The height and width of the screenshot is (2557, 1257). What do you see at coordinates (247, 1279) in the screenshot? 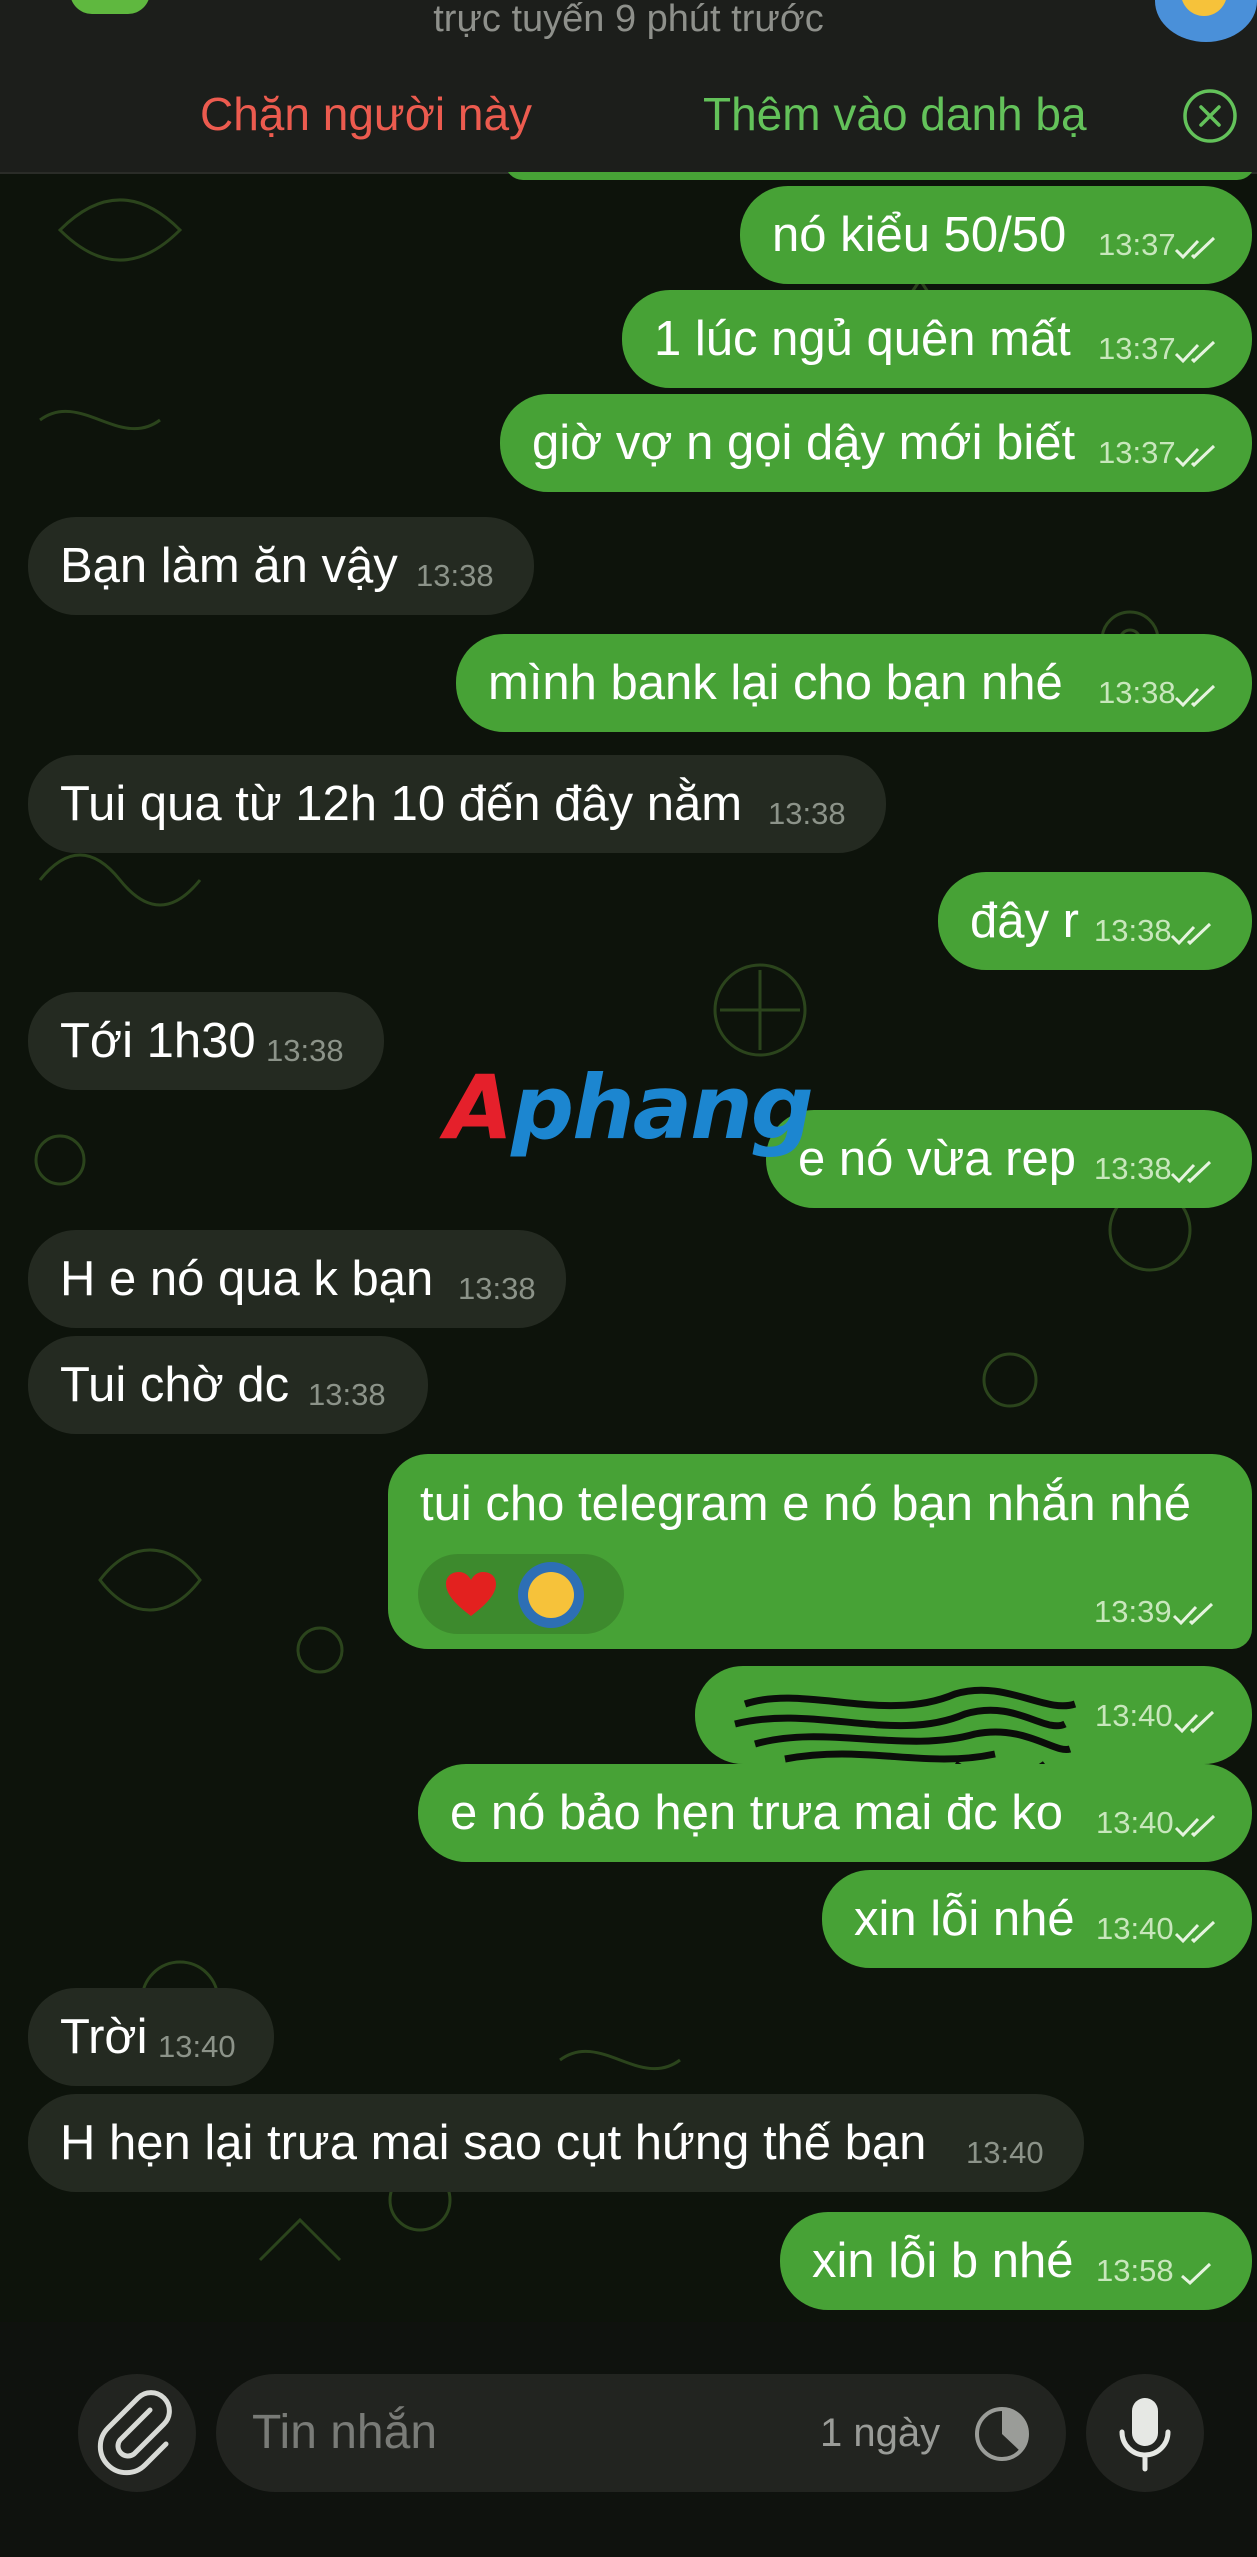
I see `message-text: H e nó qua k bạn` at bounding box center [247, 1279].